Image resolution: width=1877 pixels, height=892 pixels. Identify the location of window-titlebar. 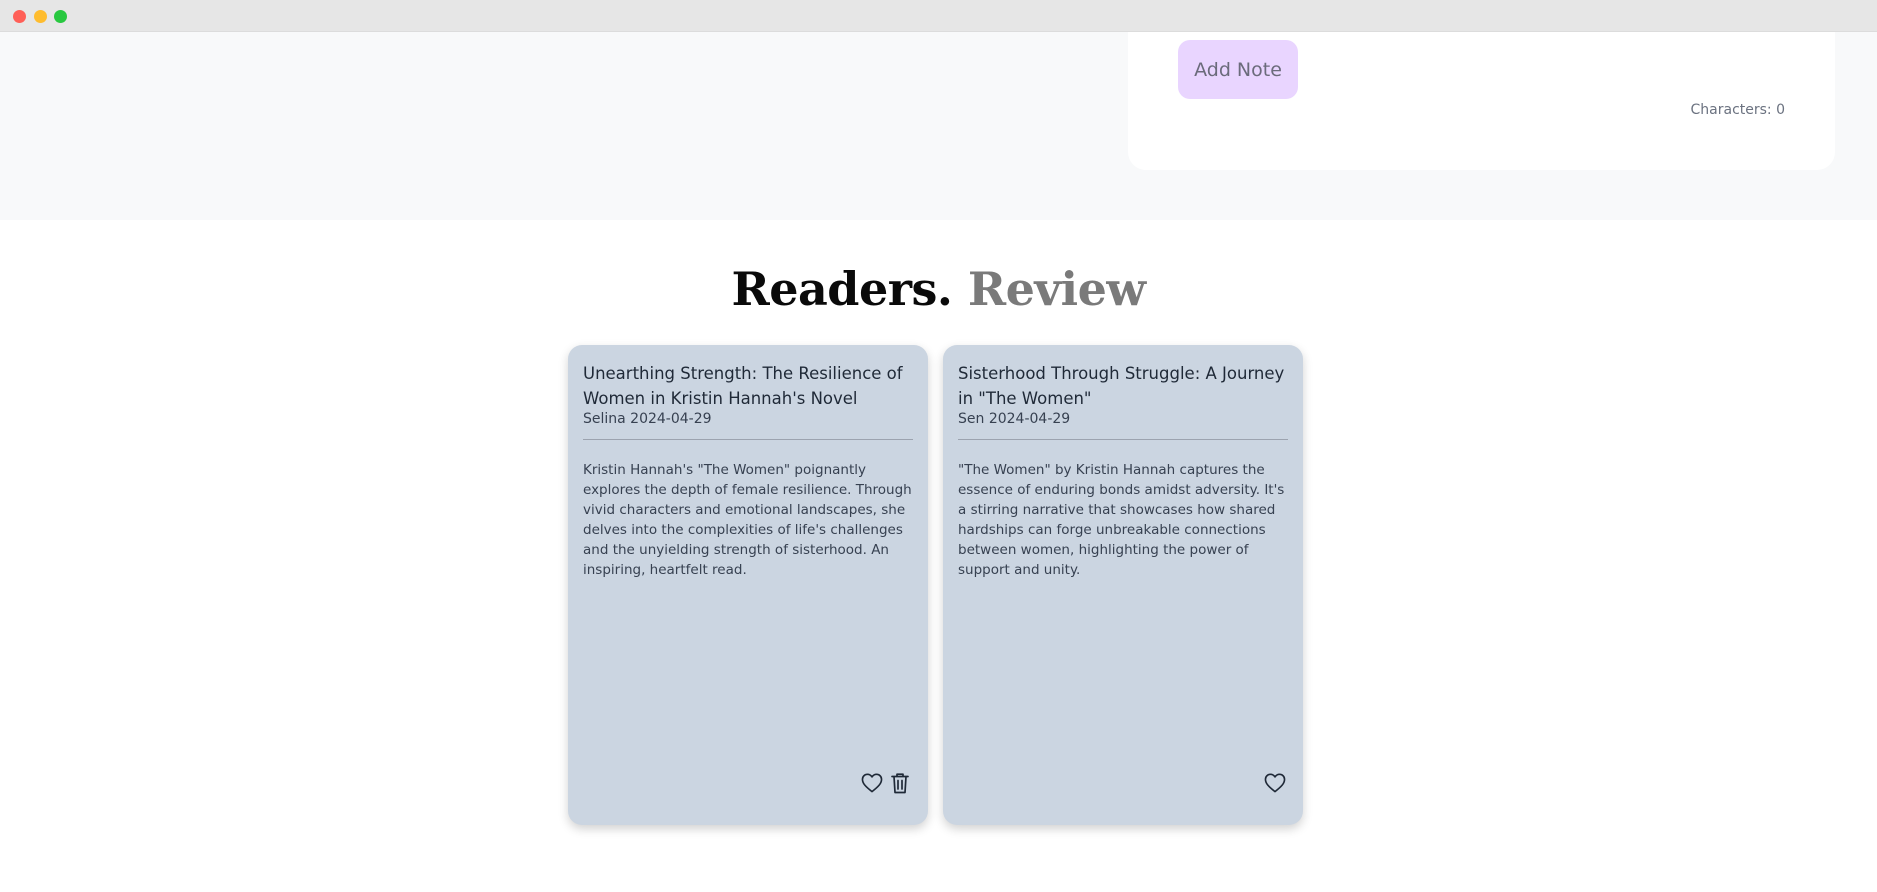
(938, 16).